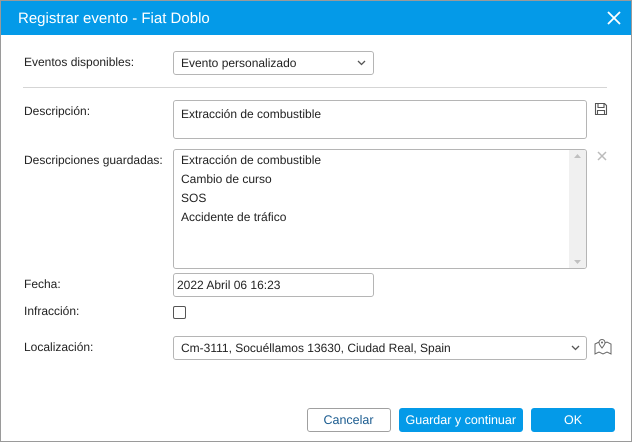 Image resolution: width=632 pixels, height=442 pixels. I want to click on field-label: Fecha:, so click(43, 283).